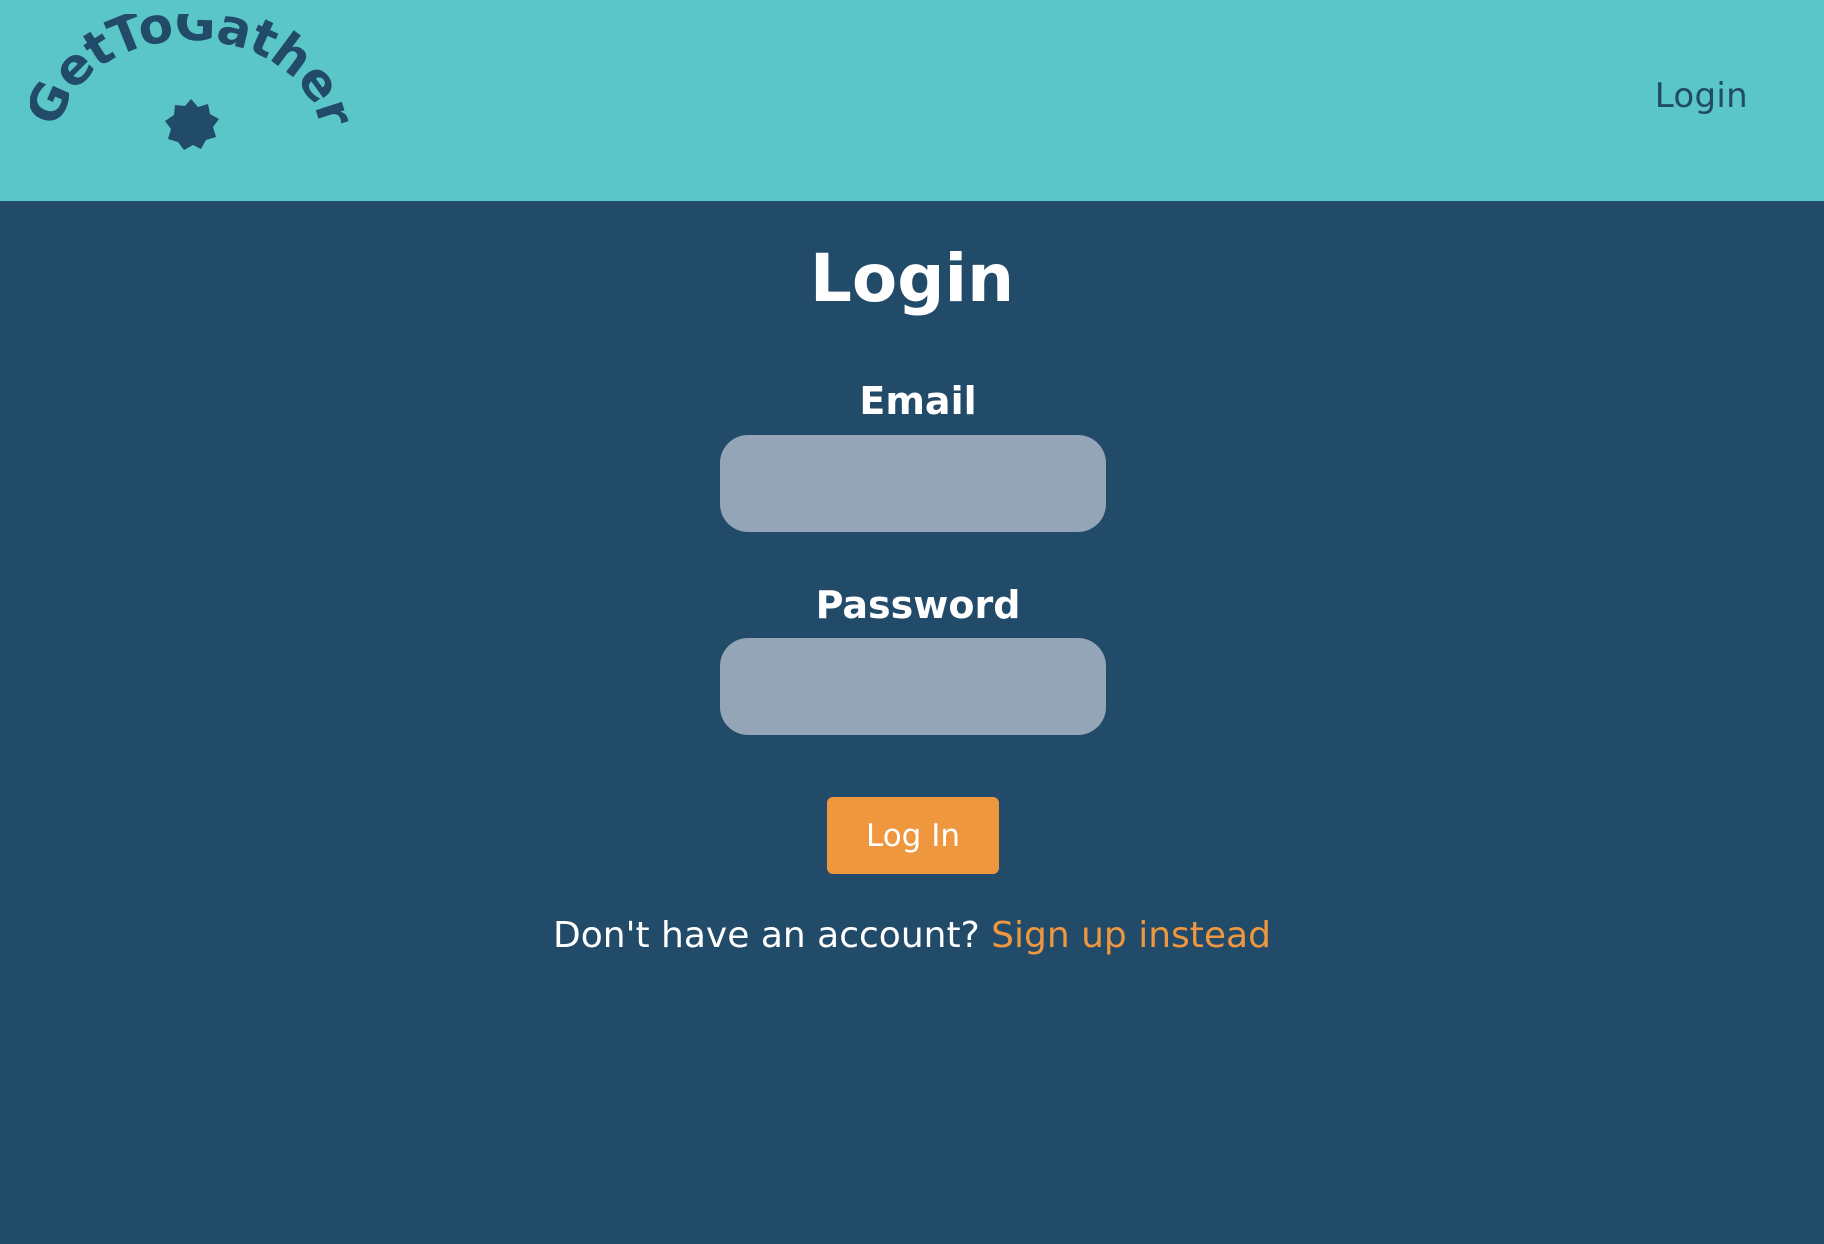  What do you see at coordinates (918, 605) in the screenshot?
I see `password-label: Password` at bounding box center [918, 605].